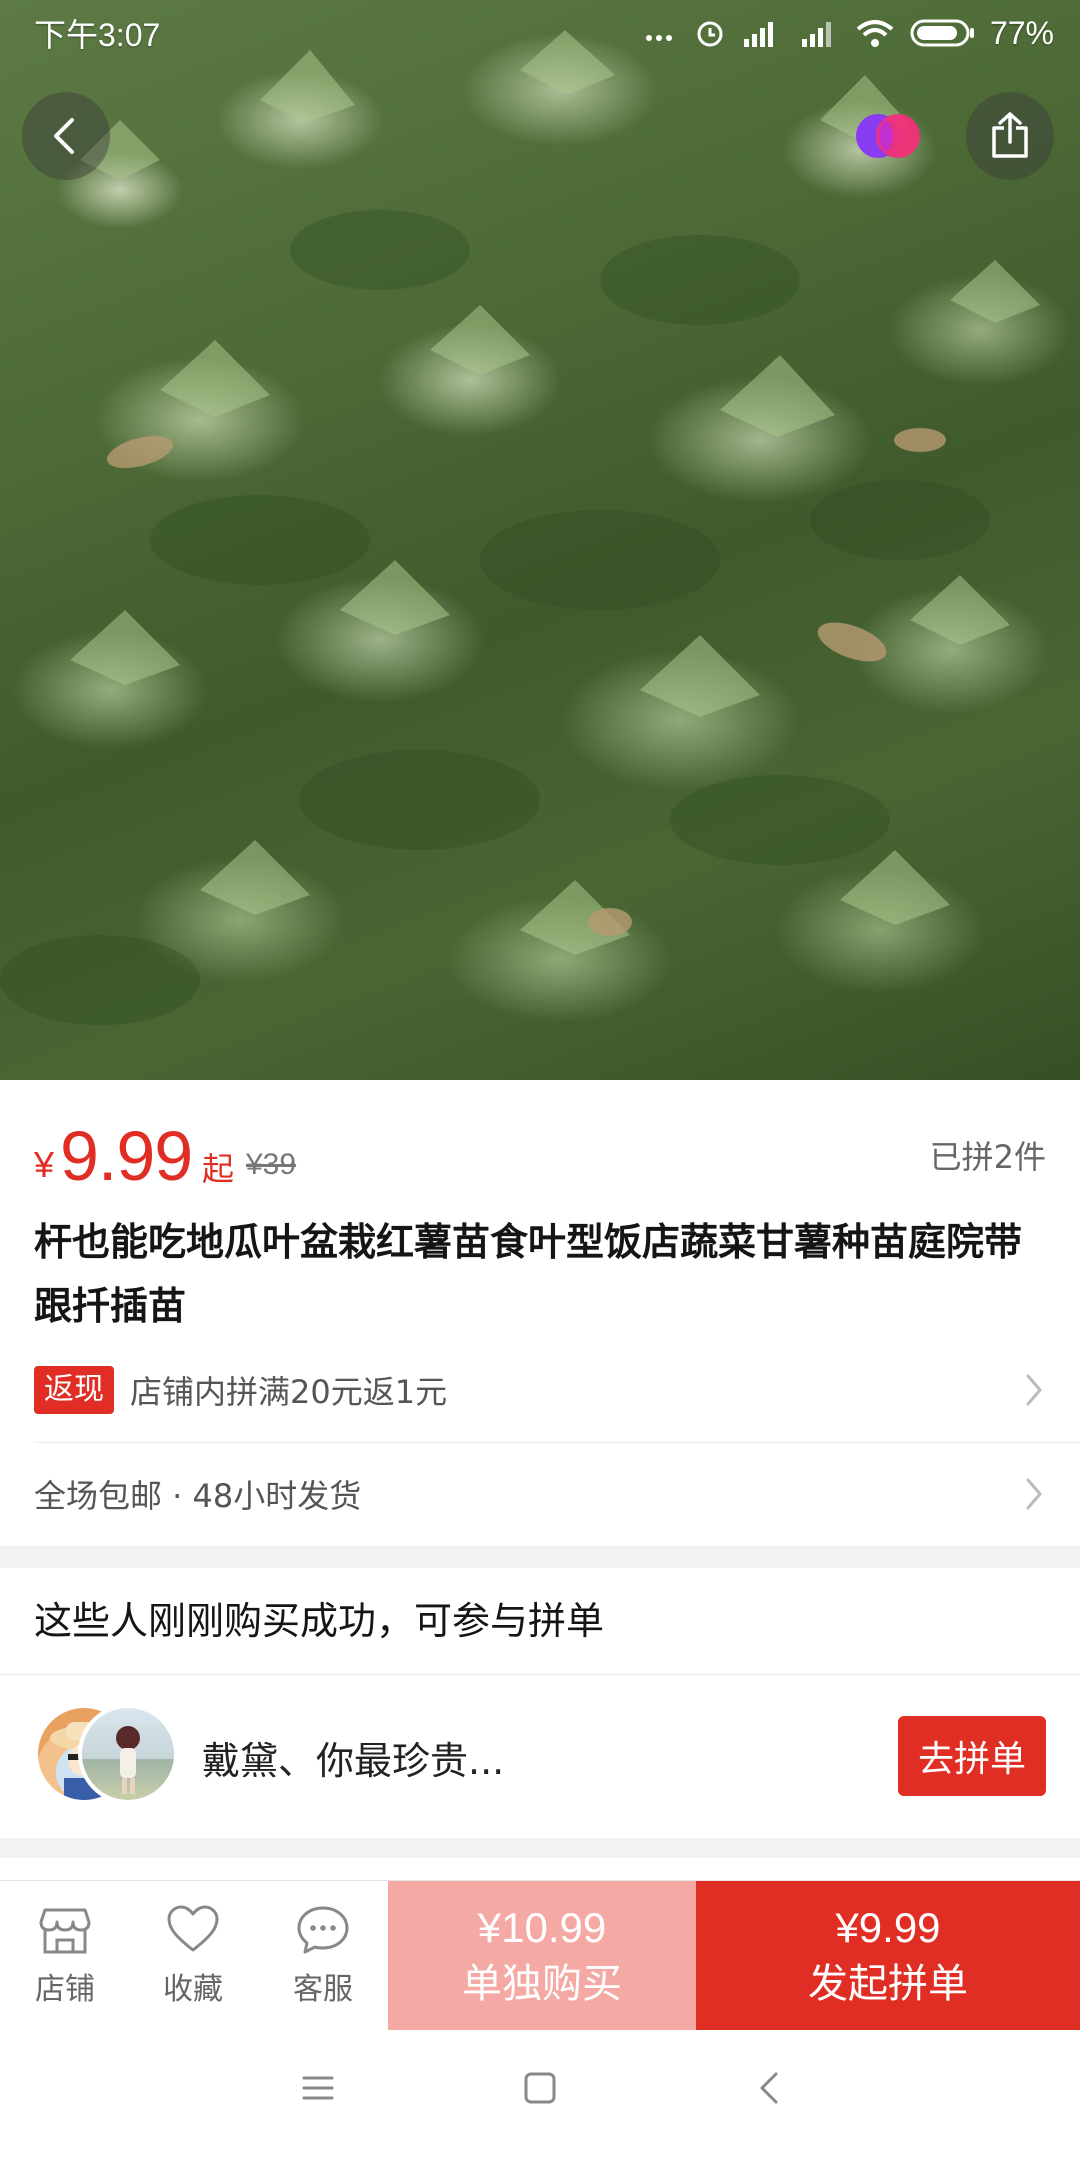 The height and width of the screenshot is (2160, 1080). Describe the element at coordinates (875, 33) in the screenshot. I see `wifi-icon` at that location.